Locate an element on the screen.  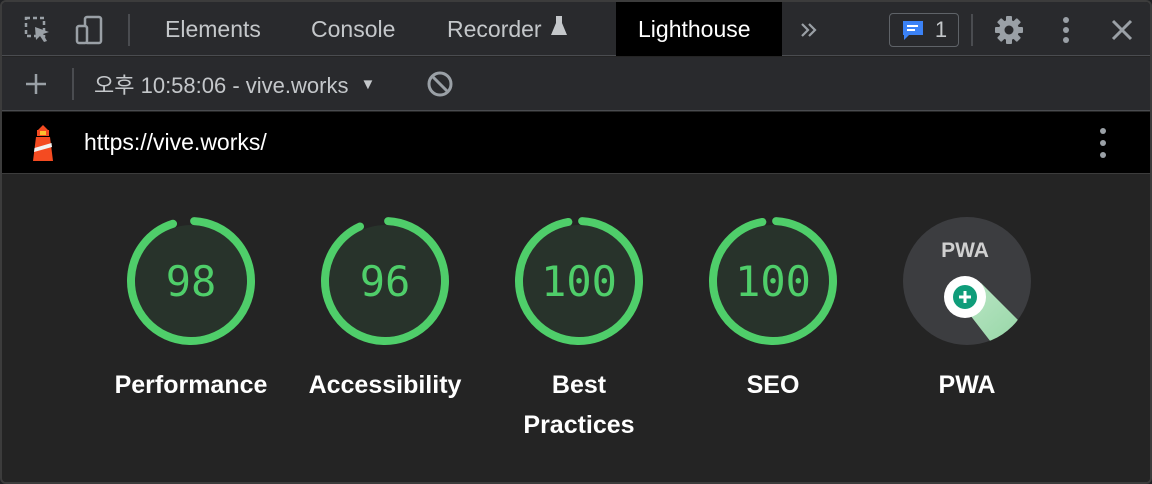
tab-elements: Elements is located at coordinates (213, 29).